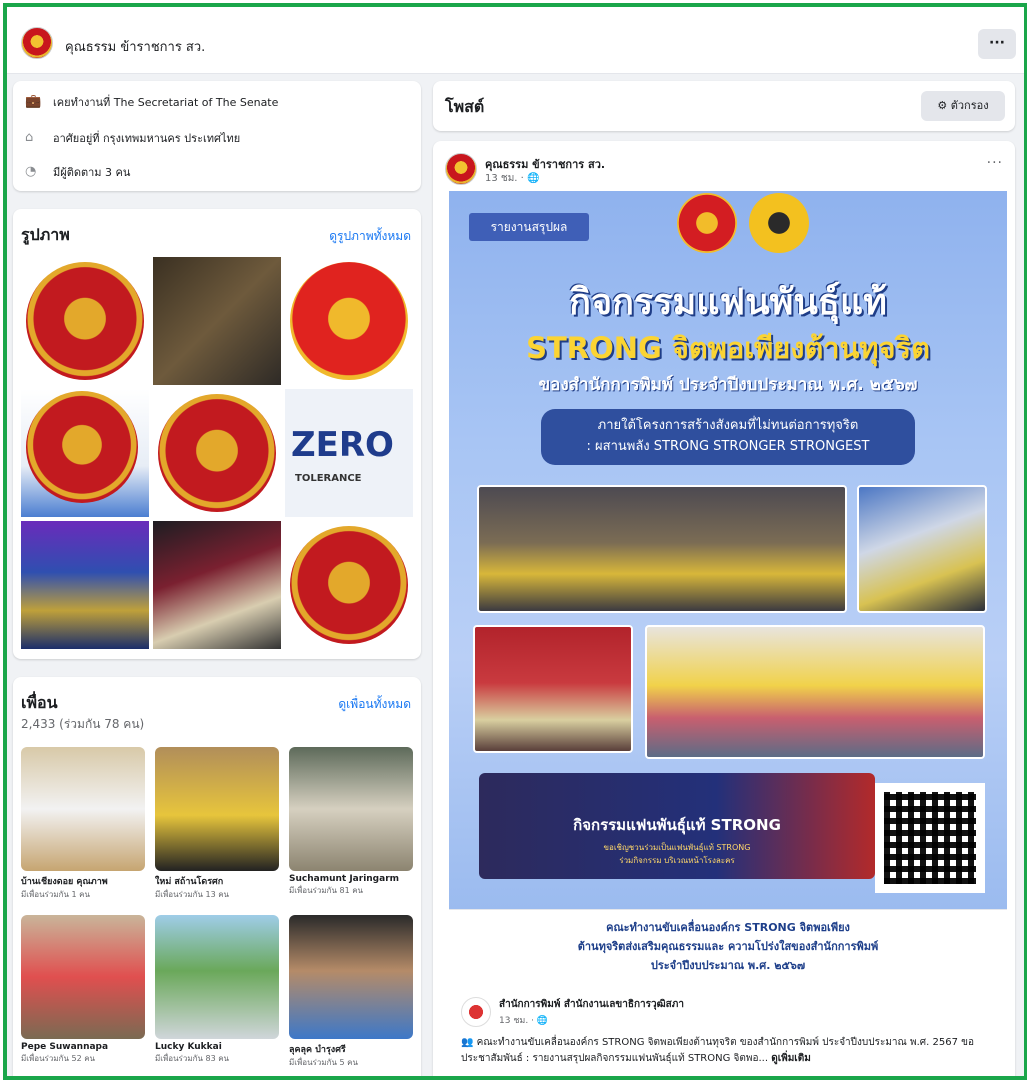 The image size is (1027, 1080). Describe the element at coordinates (374, 704) in the screenshot. I see `see-all-friends-link: ดูเพื่อนทั้งหมด` at that location.